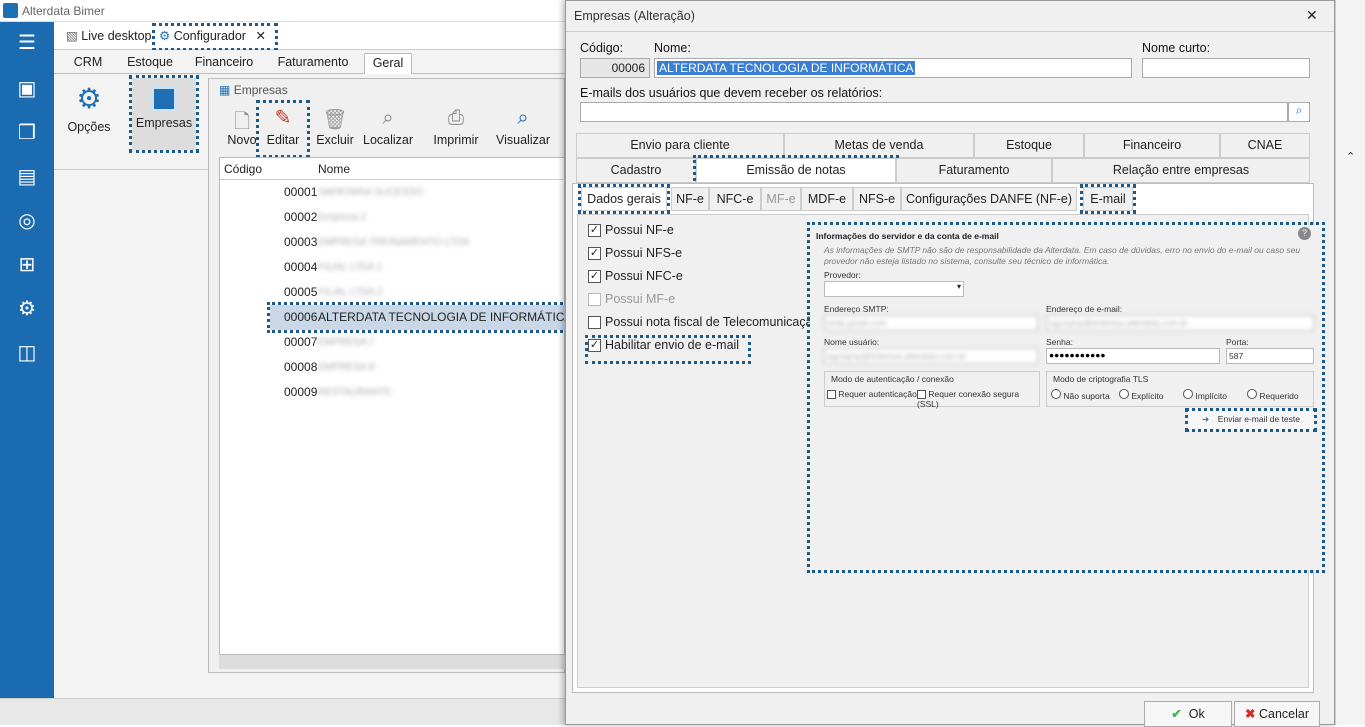 This screenshot has height=727, width=1365. Describe the element at coordinates (1180, 323) in the screenshot. I see `email-field: sgyoqmp@tintemas.alterdata.com.br` at that location.